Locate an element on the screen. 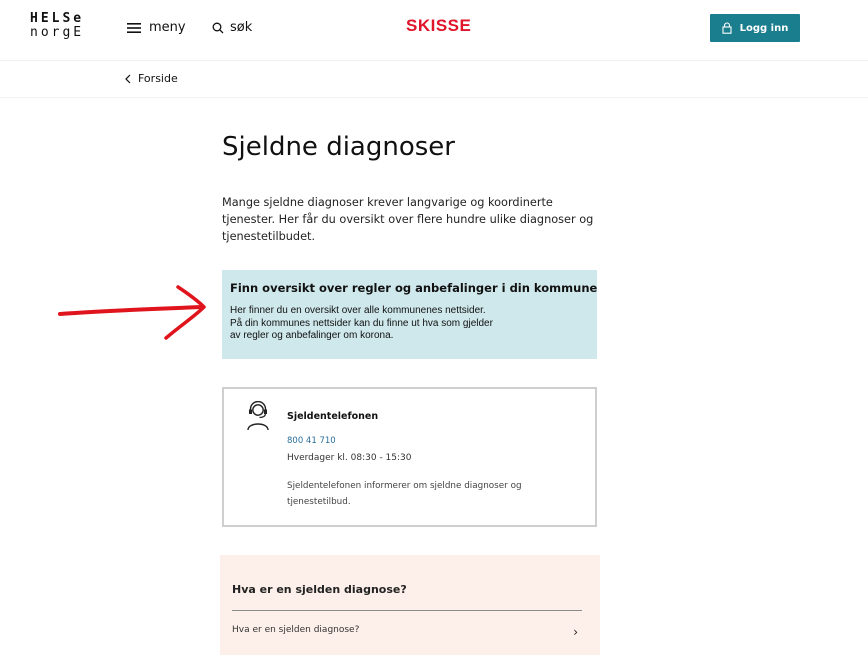 This screenshot has width=868, height=655. phone-hours: Hverdager kl. 08:30 - 15:30 is located at coordinates (349, 458).